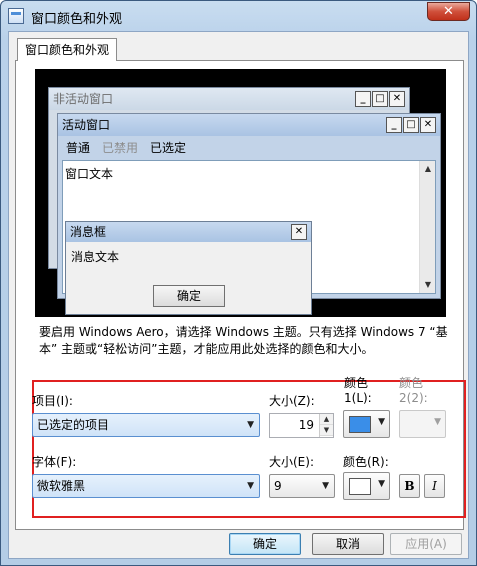 The height and width of the screenshot is (566, 477). What do you see at coordinates (52, 401) in the screenshot?
I see `item-label: 项目(I):` at bounding box center [52, 401].